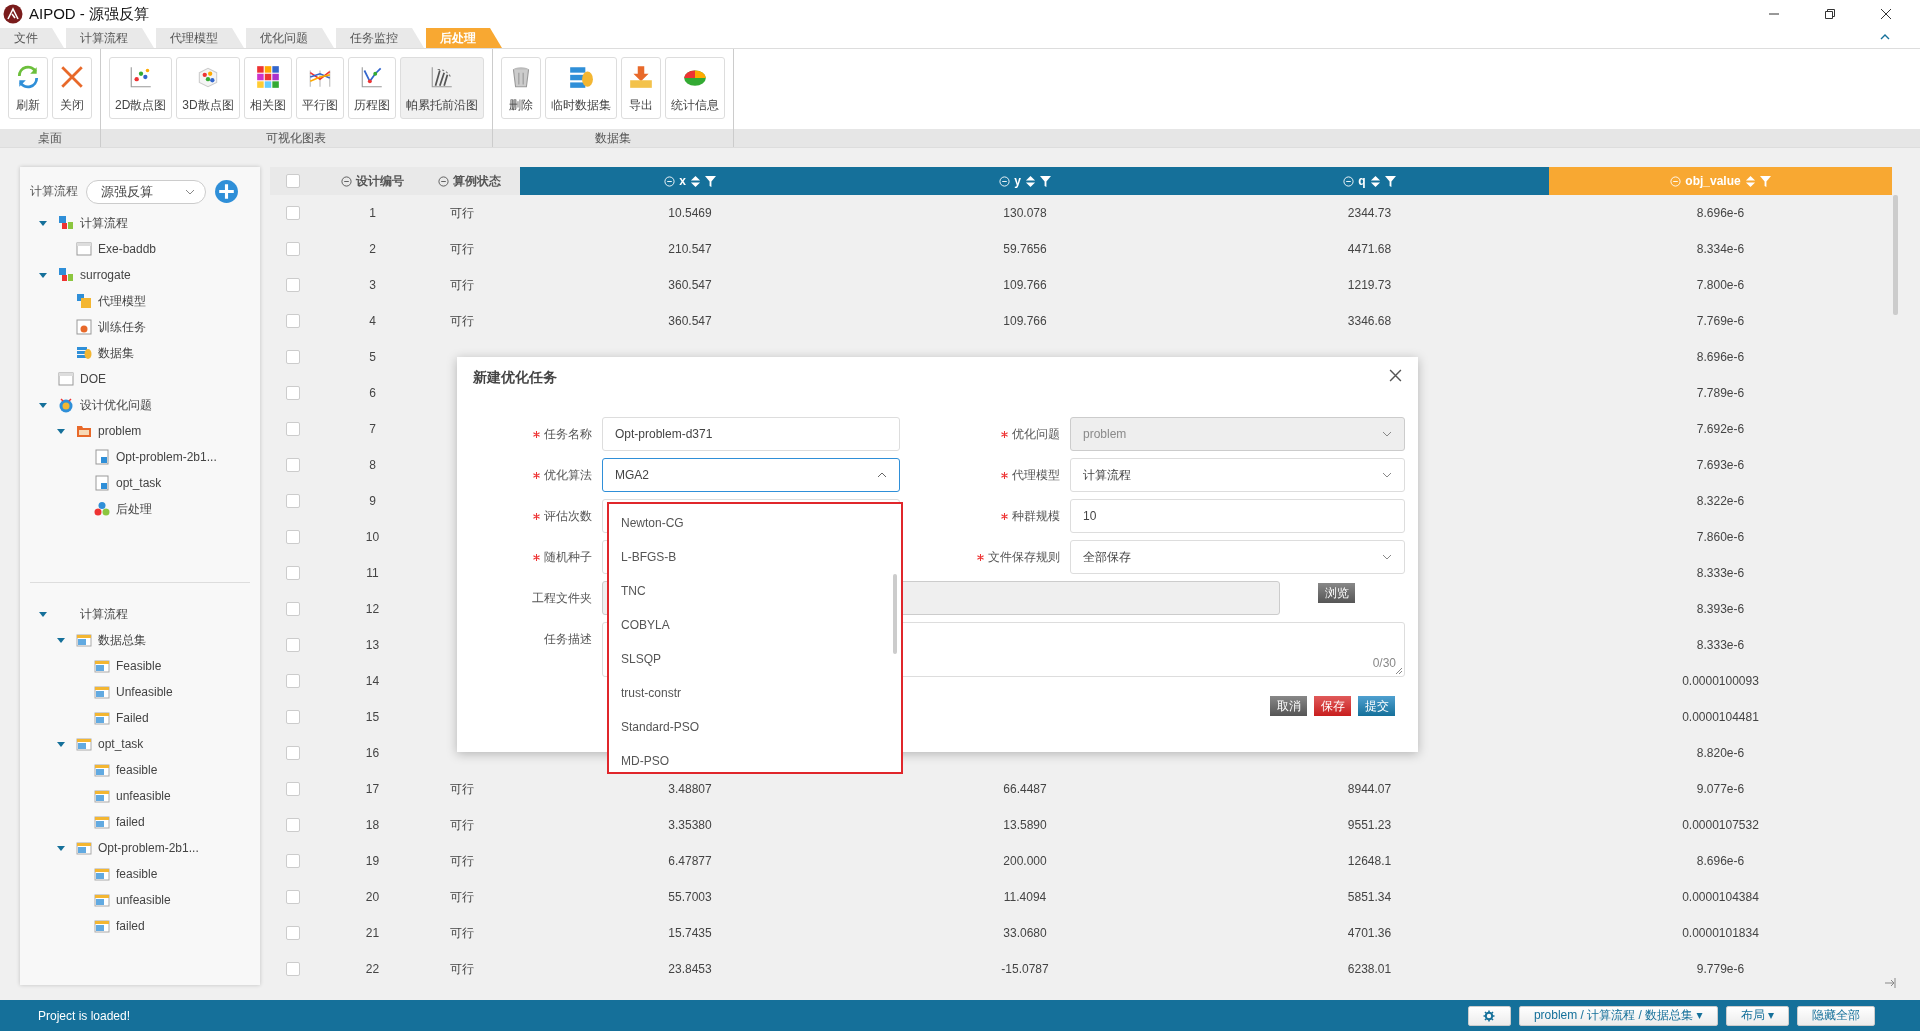  Describe the element at coordinates (122, 327) in the screenshot. I see `tree-item: 训练任务` at that location.